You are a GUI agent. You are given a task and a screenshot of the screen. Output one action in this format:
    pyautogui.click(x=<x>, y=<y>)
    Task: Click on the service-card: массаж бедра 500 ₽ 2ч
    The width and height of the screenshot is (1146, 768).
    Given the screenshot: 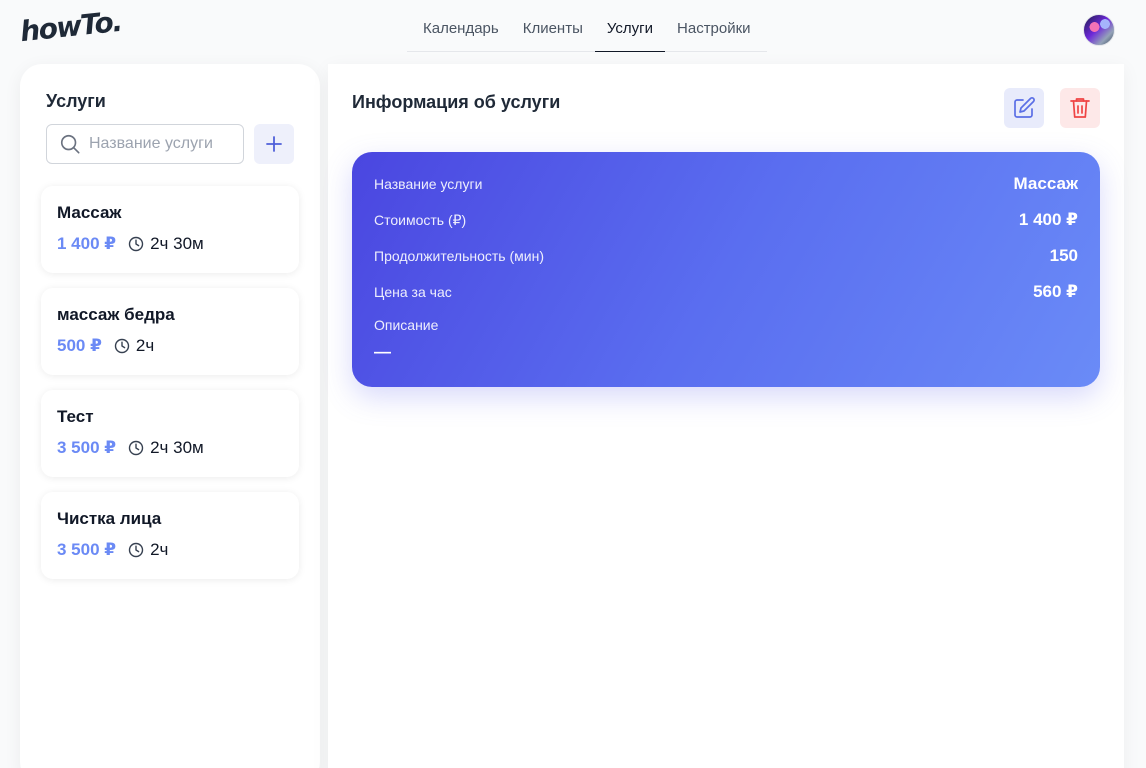 What is the action you would take?
    pyautogui.click(x=170, y=331)
    